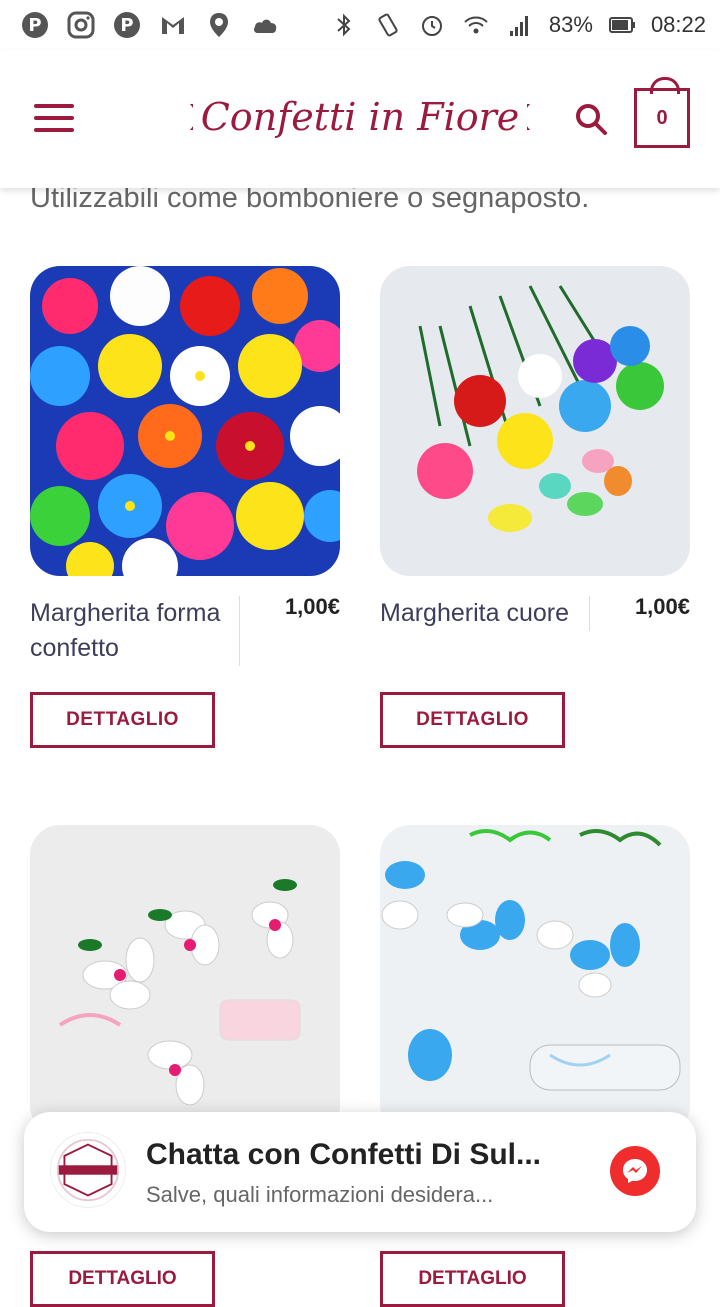 This screenshot has width=720, height=1307. I want to click on search-icon, so click(591, 119).